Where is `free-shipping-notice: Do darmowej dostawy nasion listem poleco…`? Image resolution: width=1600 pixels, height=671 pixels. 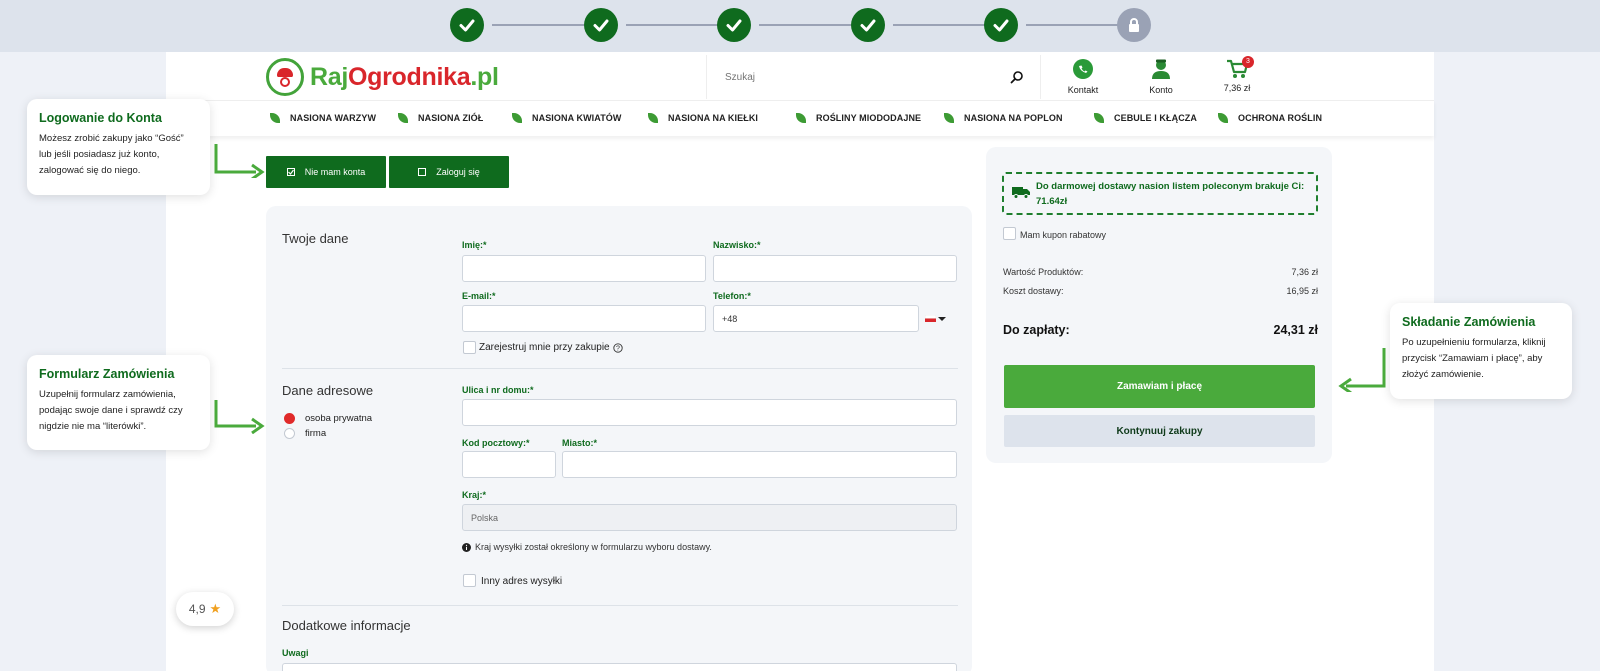
free-shipping-notice: Do darmowej dostawy nasion listem poleco… is located at coordinates (1160, 193).